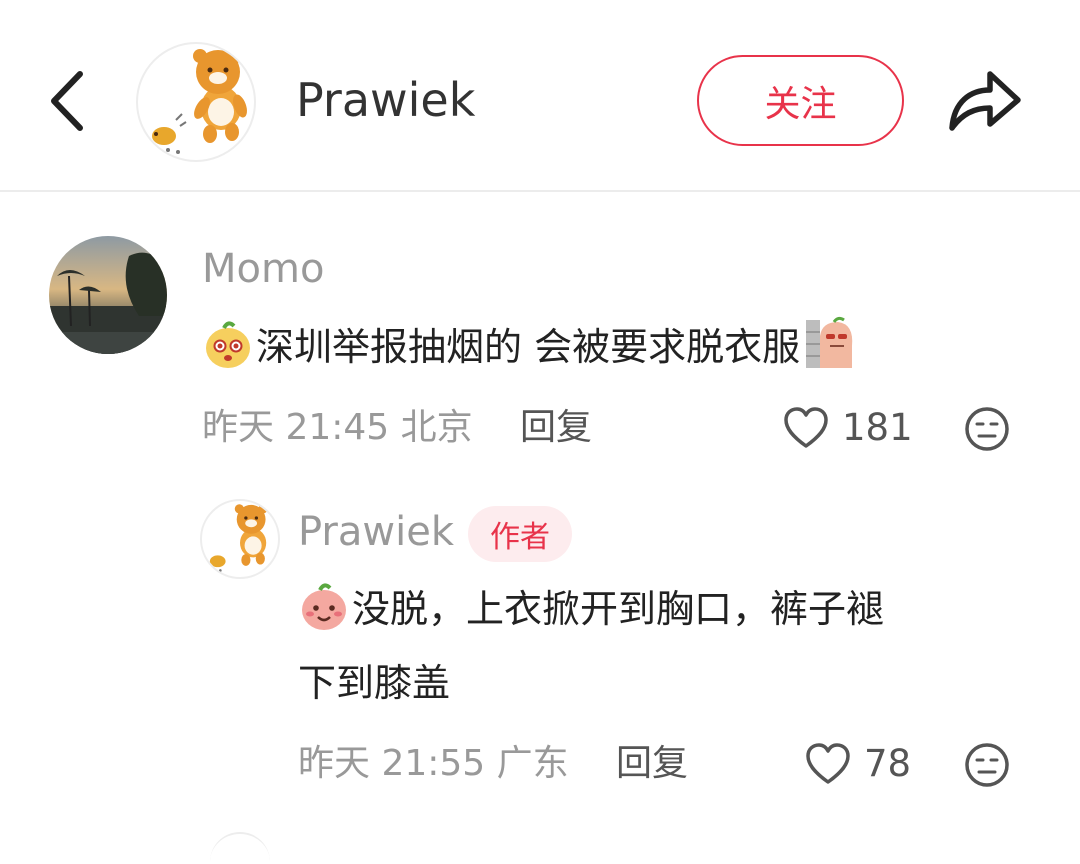 The height and width of the screenshot is (864, 1080). What do you see at coordinates (228, 355) in the screenshot?
I see `peach-face-emoji-icon` at bounding box center [228, 355].